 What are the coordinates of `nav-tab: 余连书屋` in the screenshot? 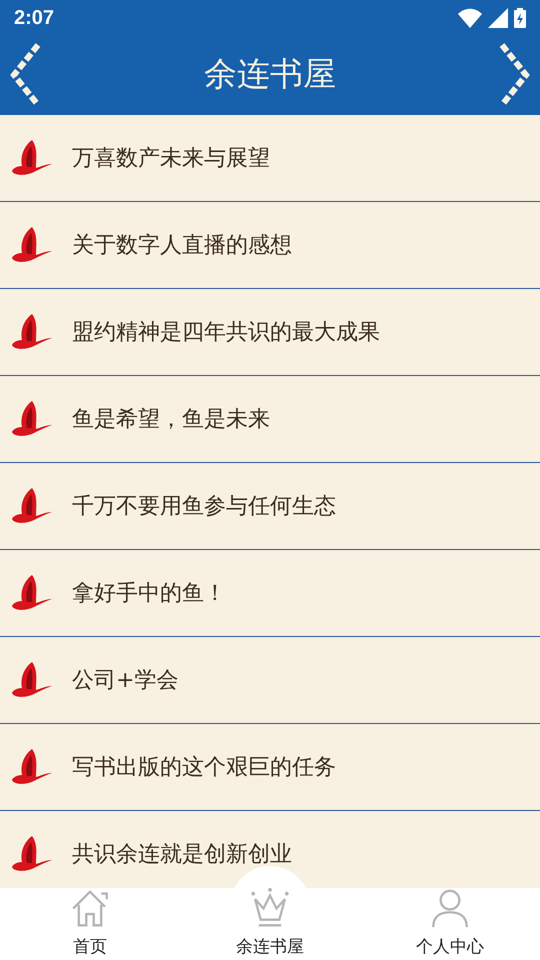 It's located at (270, 924).